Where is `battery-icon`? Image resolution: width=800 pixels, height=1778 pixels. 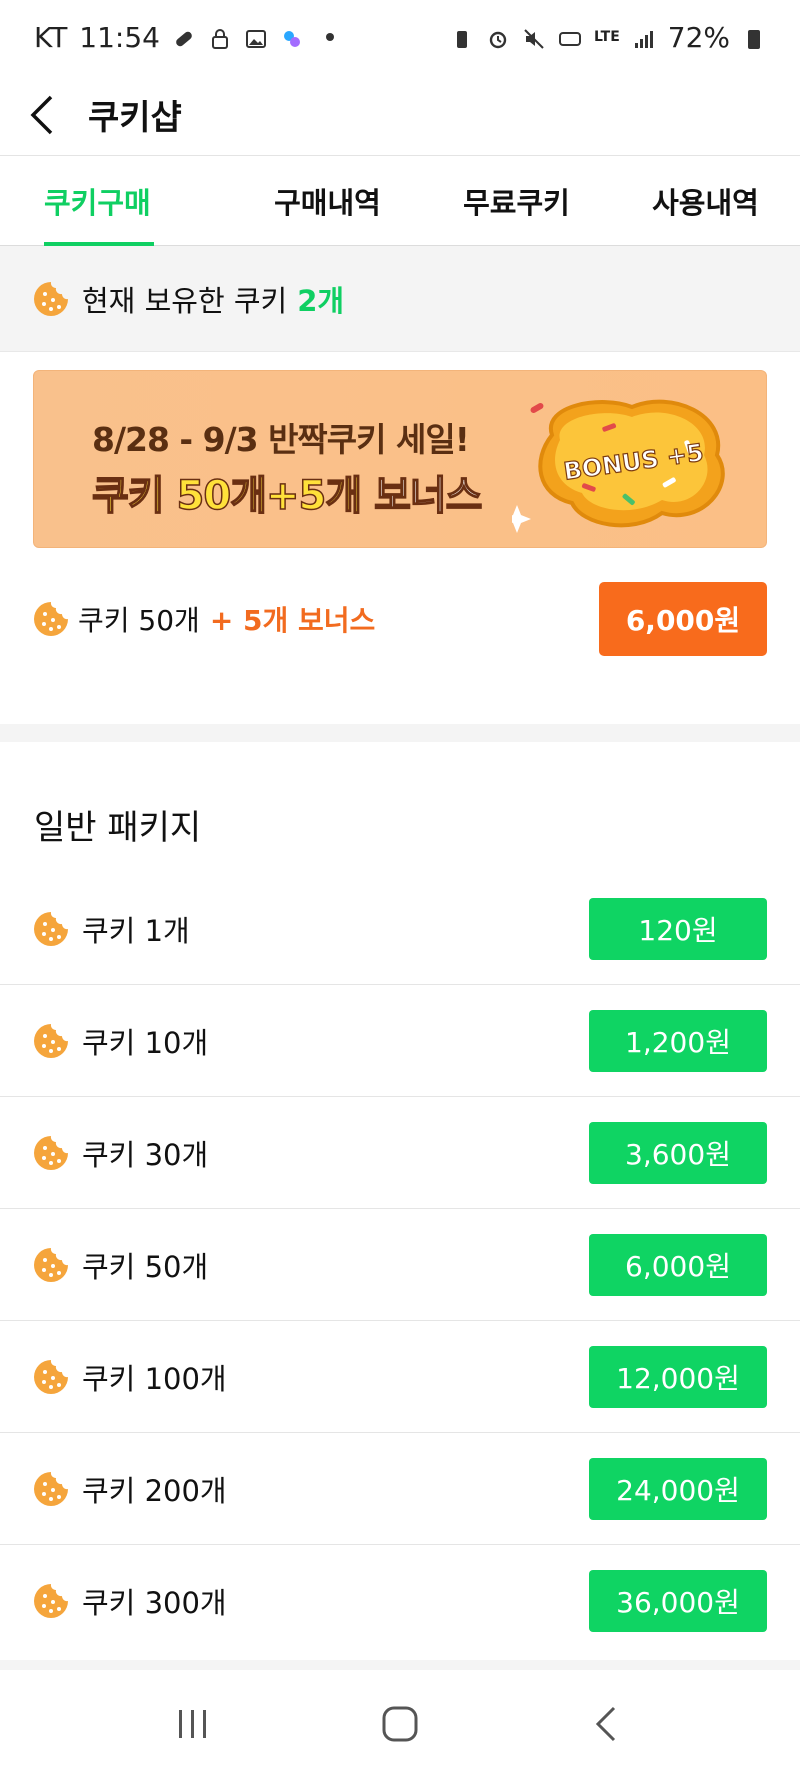
battery-icon is located at coordinates (754, 37).